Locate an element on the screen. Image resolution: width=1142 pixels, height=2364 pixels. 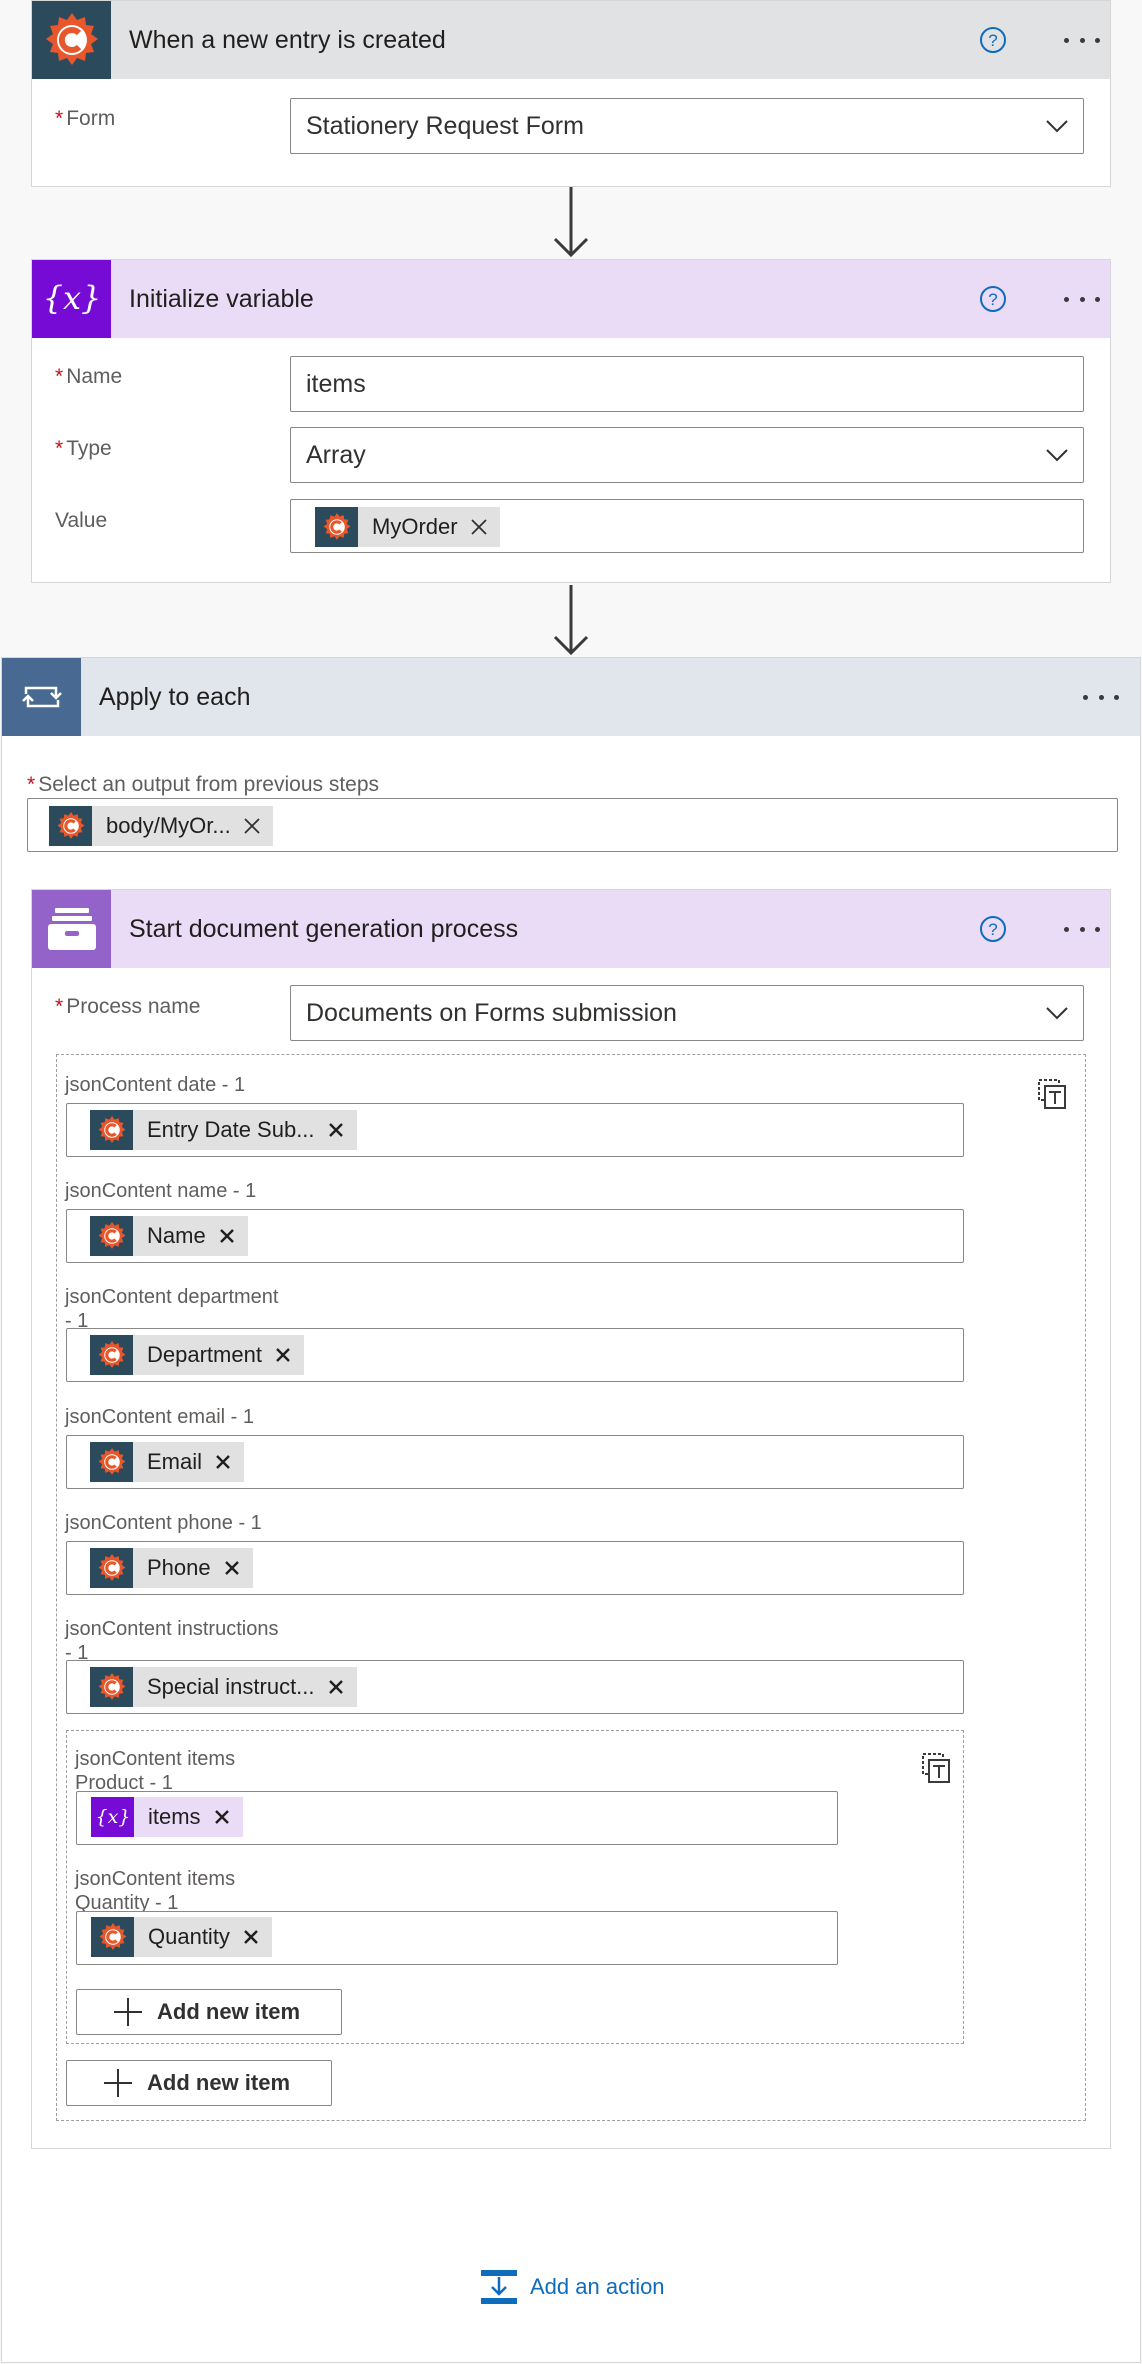
apply-to-each-title: Apply to each is located at coordinates (175, 697).